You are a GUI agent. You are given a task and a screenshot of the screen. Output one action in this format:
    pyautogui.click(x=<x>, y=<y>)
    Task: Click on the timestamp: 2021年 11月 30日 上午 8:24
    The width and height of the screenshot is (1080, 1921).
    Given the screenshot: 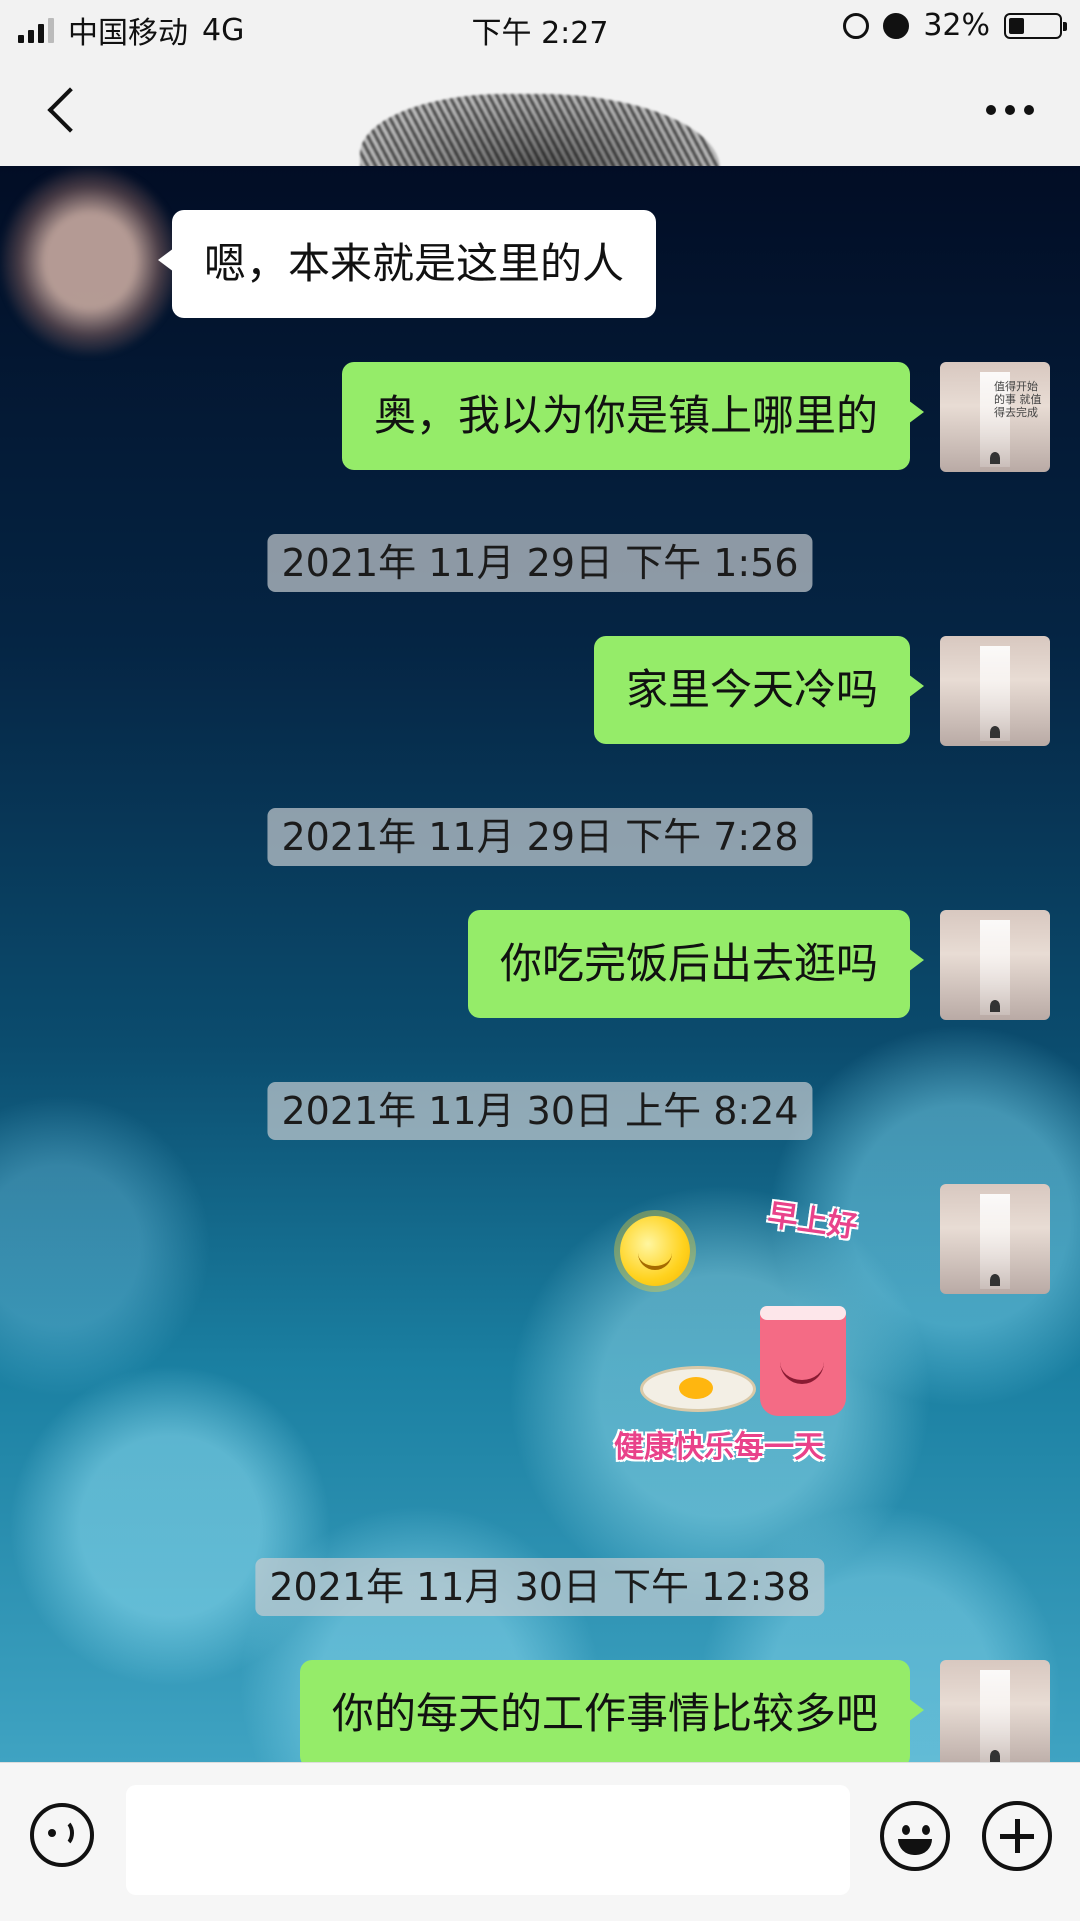 What is the action you would take?
    pyautogui.click(x=540, y=1111)
    